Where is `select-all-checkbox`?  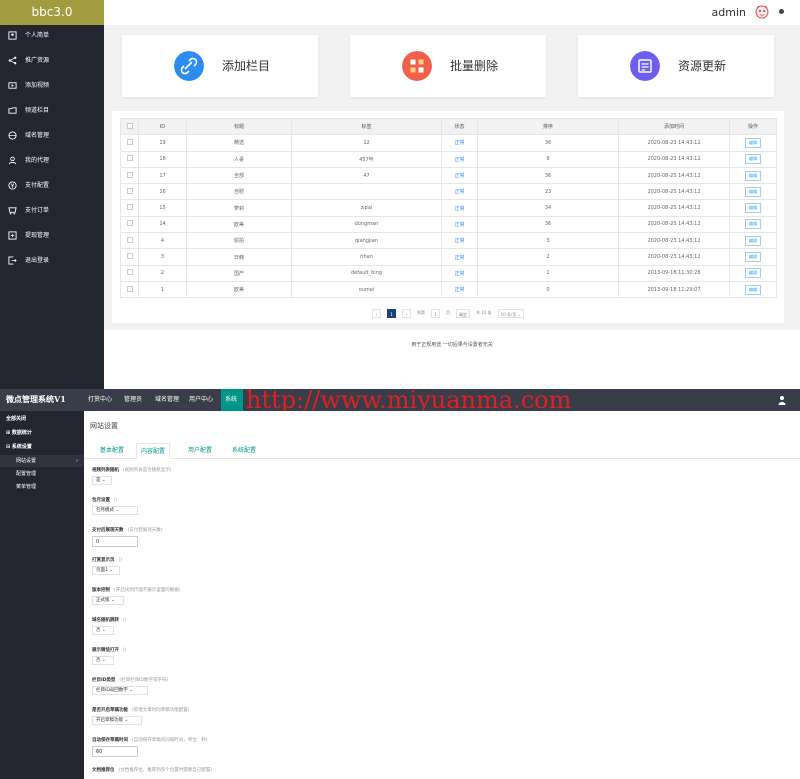
select-all-checkbox is located at coordinates (129, 126).